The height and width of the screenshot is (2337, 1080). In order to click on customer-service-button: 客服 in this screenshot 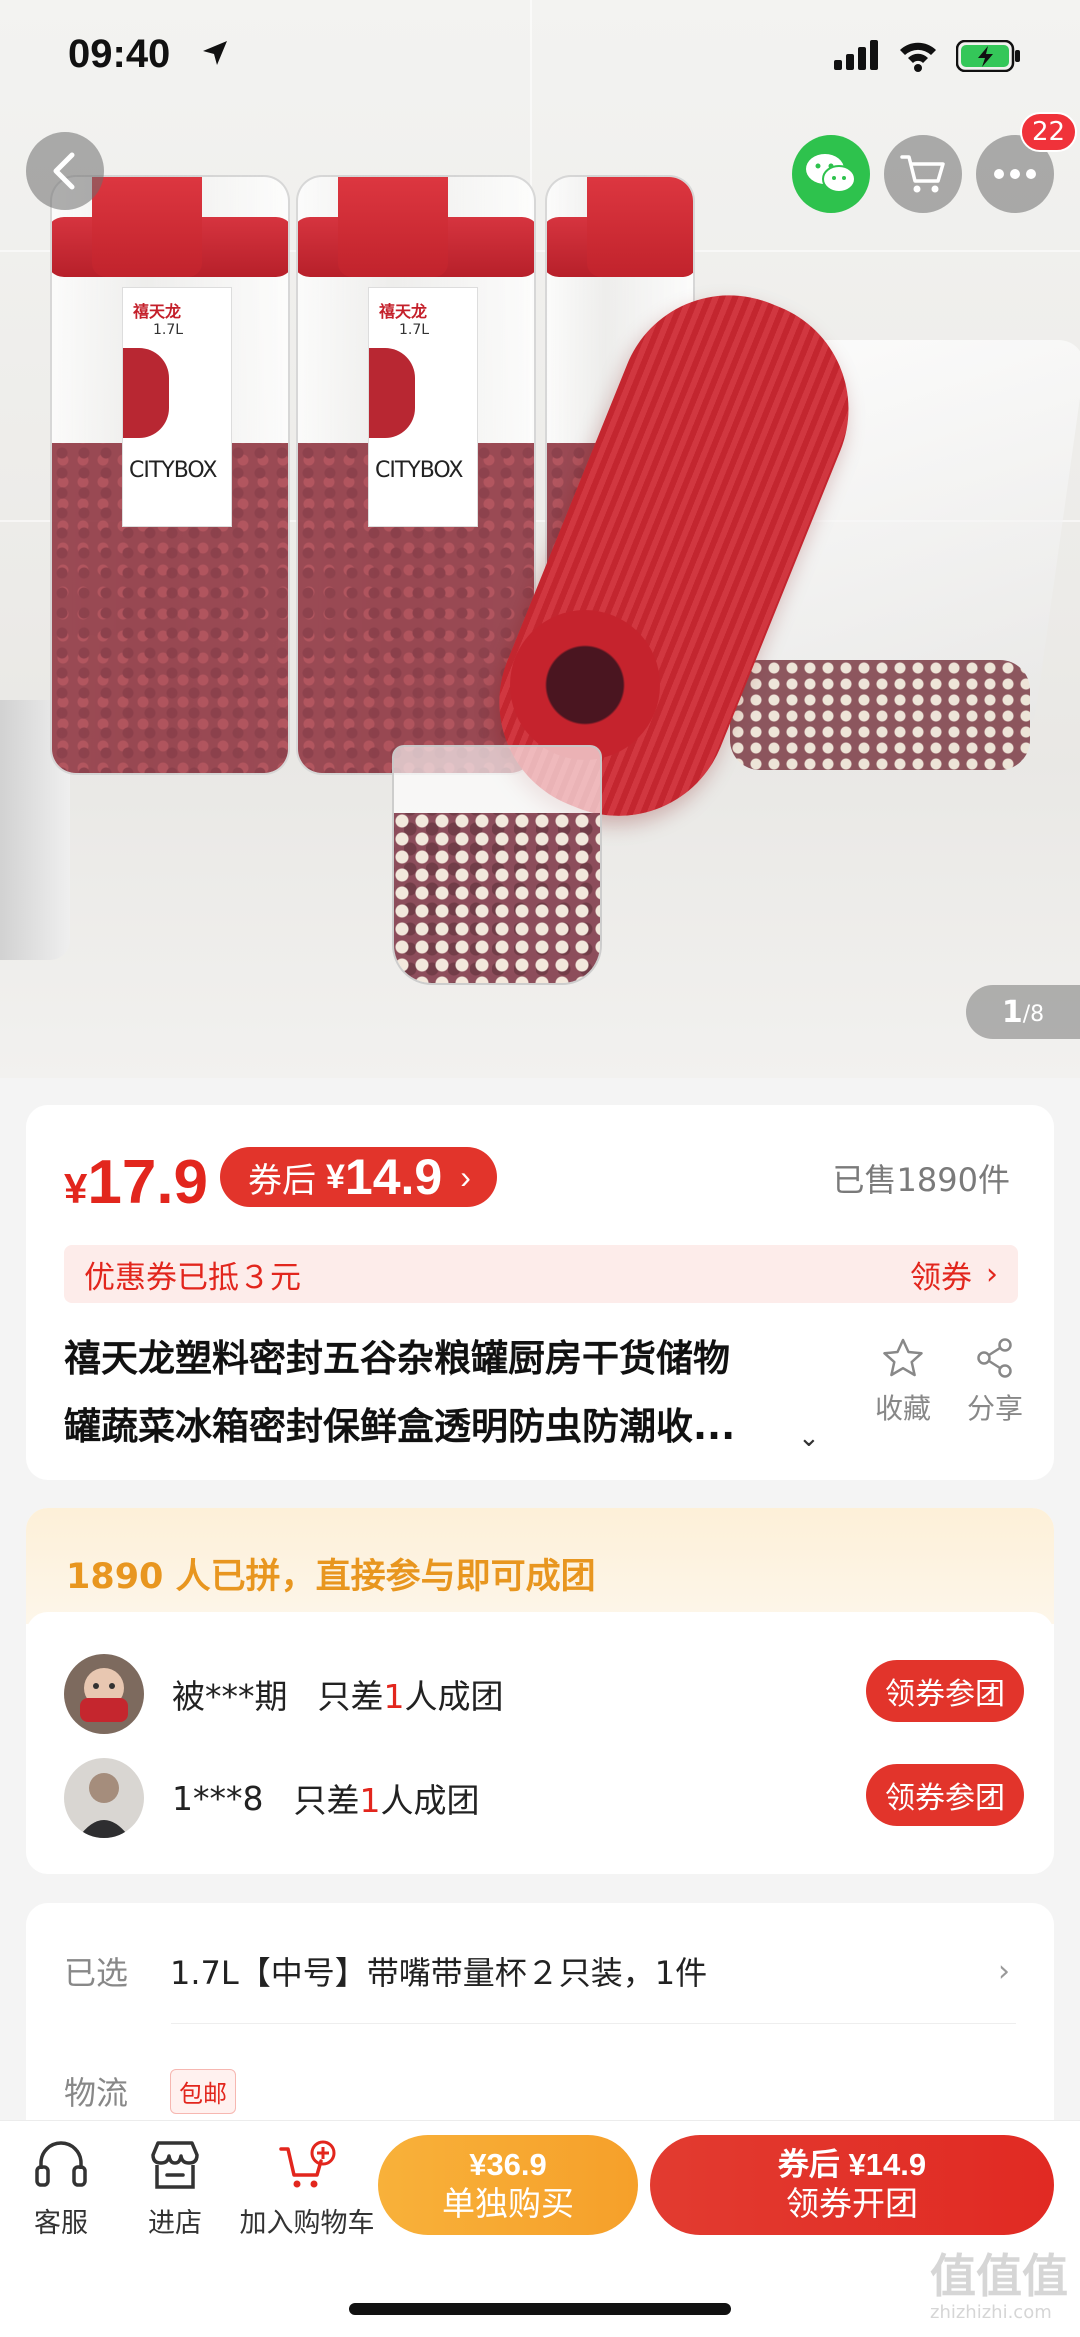, I will do `click(61, 2189)`.